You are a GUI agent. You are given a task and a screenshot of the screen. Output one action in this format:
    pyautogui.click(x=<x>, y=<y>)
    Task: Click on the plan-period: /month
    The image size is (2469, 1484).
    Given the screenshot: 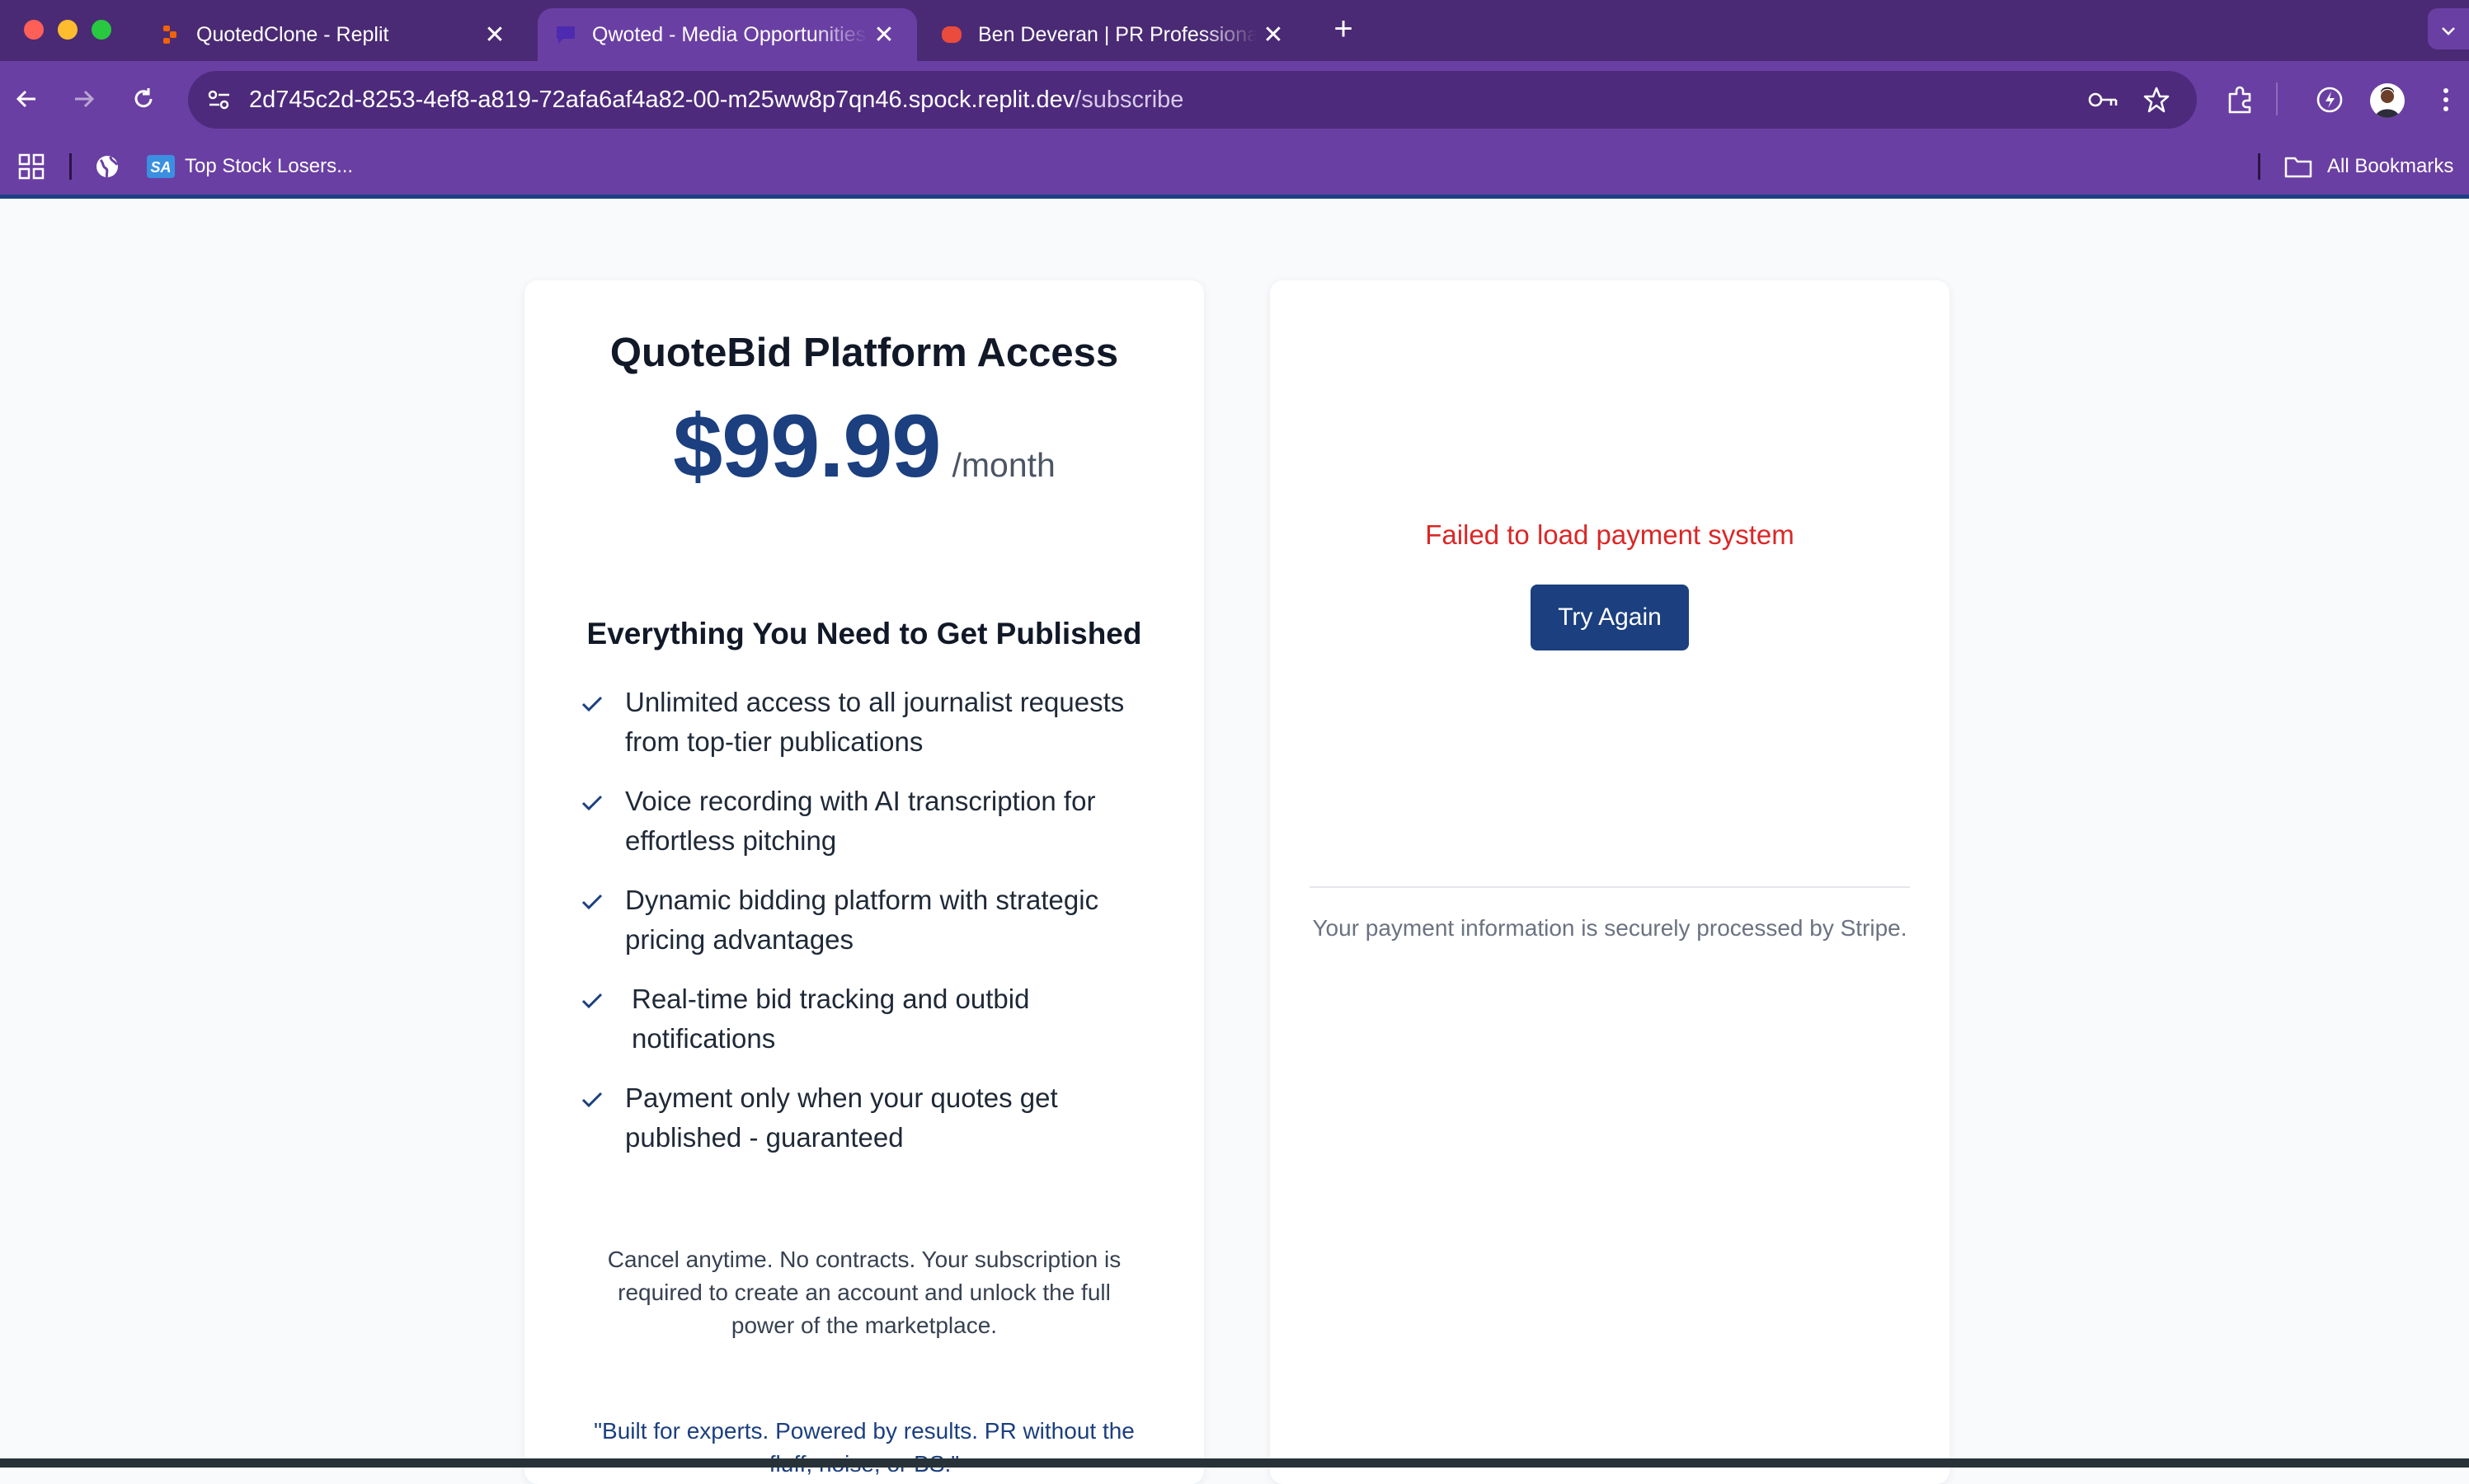 What is the action you would take?
    pyautogui.click(x=1004, y=465)
    